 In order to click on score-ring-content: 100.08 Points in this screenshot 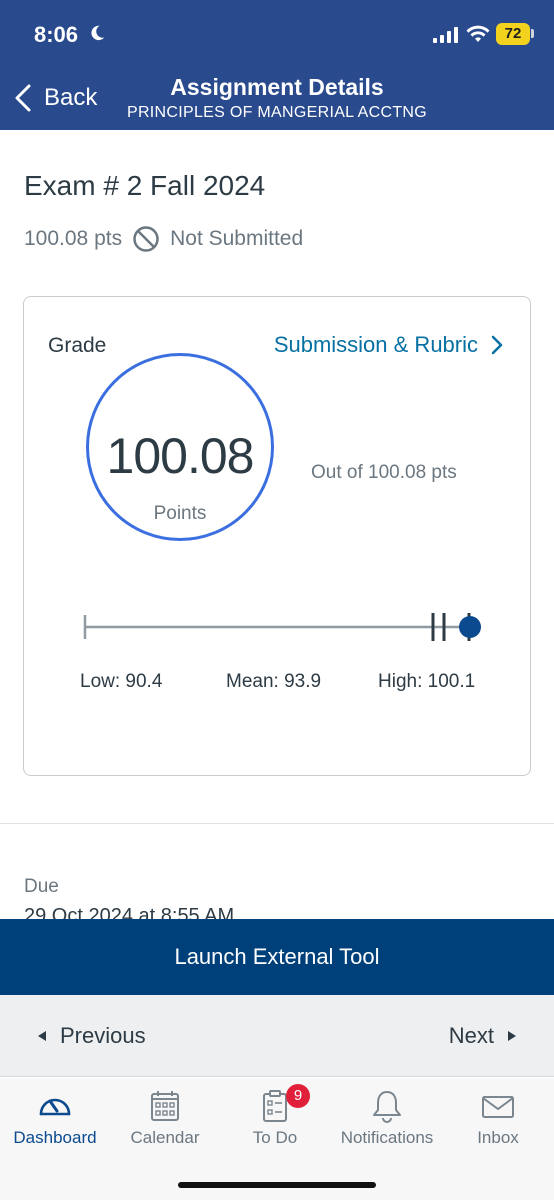, I will do `click(180, 447)`.